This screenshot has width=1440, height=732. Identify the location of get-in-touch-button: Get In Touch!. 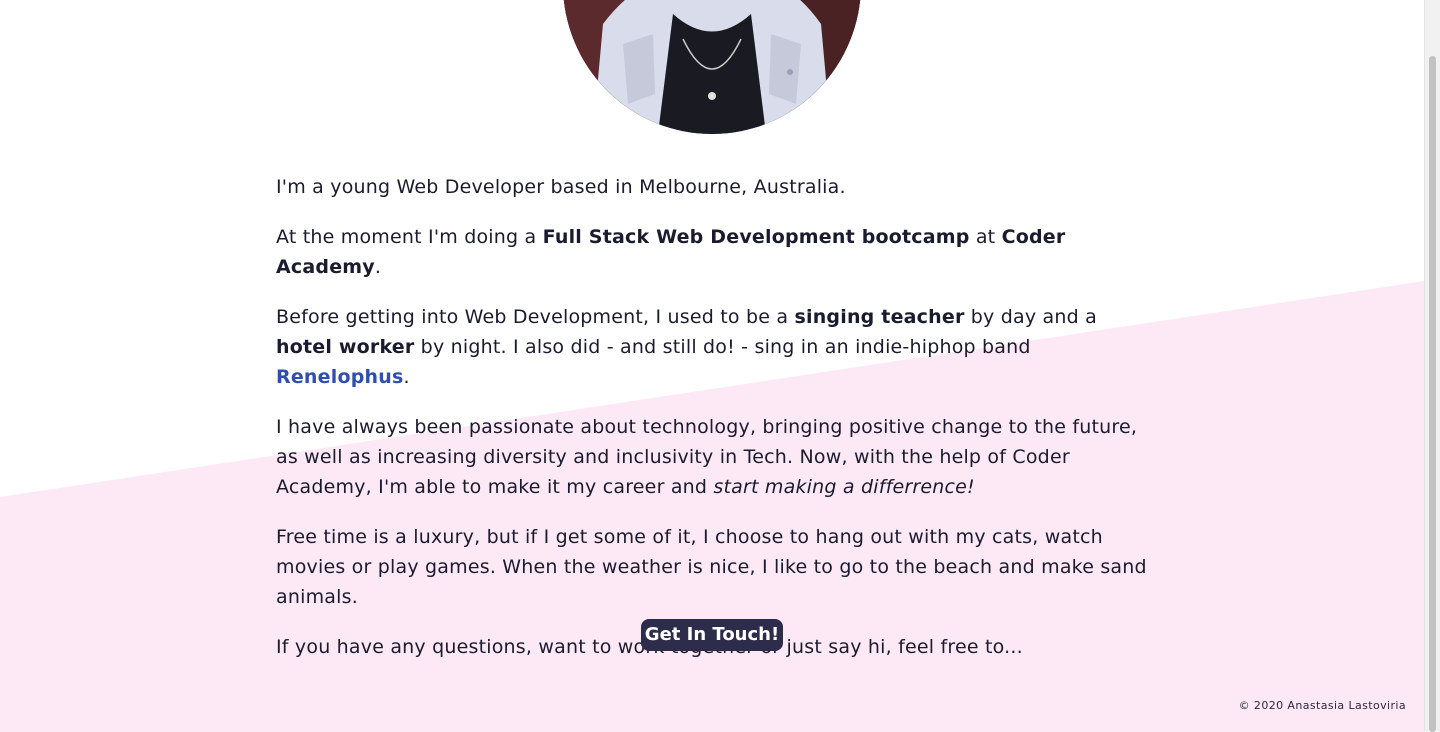
(712, 635).